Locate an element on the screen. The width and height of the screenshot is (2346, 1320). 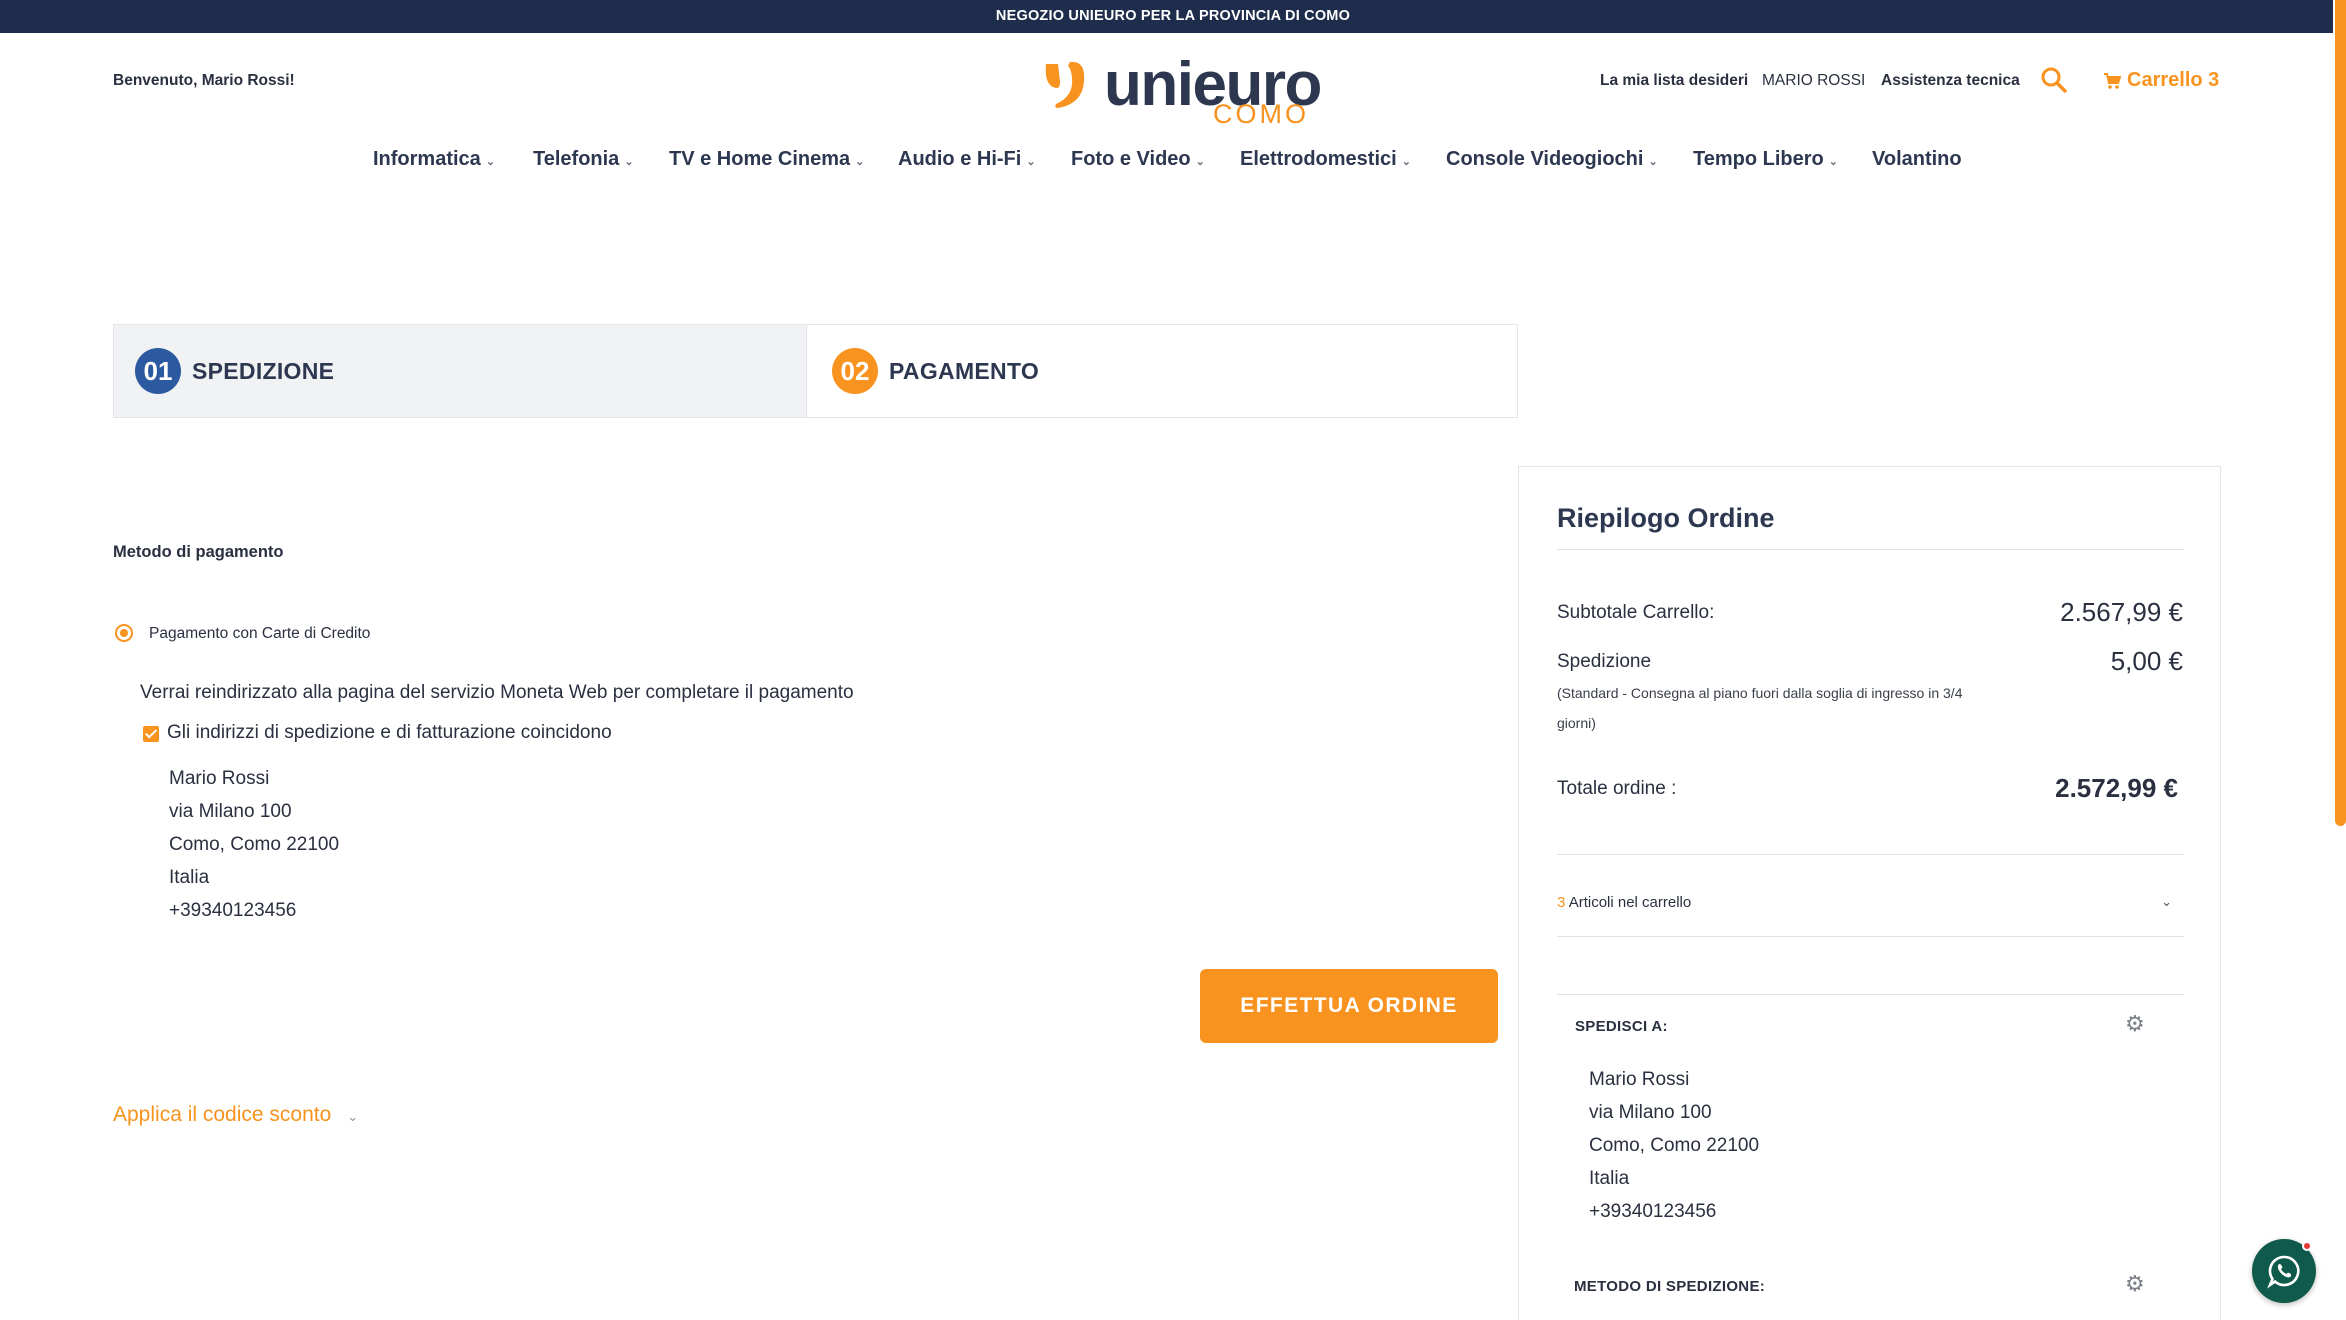
user-account-link: MARIO ROSSI is located at coordinates (1813, 81).